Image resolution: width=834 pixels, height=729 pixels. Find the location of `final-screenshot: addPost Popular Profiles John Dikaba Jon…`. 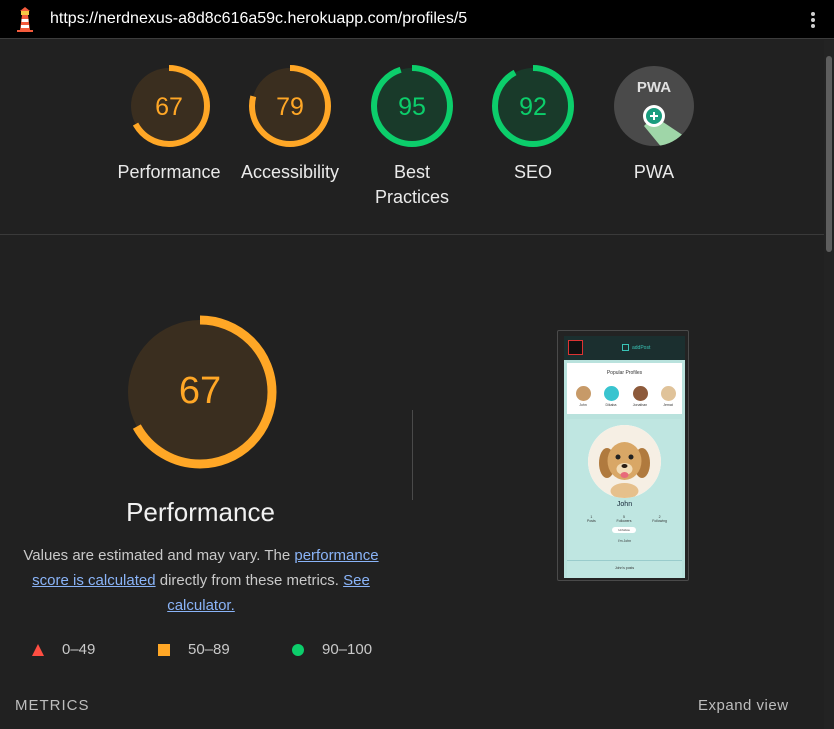

final-screenshot: addPost Popular Profiles John Dikaba Jon… is located at coordinates (623, 455).